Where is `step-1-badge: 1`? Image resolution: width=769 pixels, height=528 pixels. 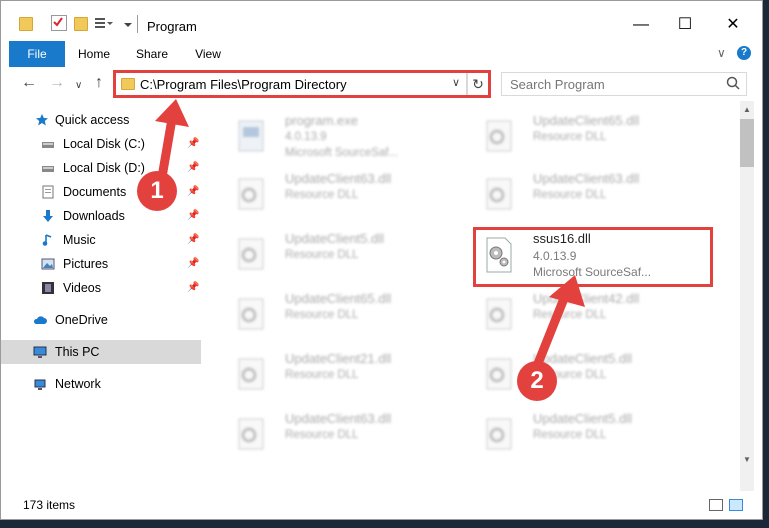
step-1-badge: 1 is located at coordinates (157, 191).